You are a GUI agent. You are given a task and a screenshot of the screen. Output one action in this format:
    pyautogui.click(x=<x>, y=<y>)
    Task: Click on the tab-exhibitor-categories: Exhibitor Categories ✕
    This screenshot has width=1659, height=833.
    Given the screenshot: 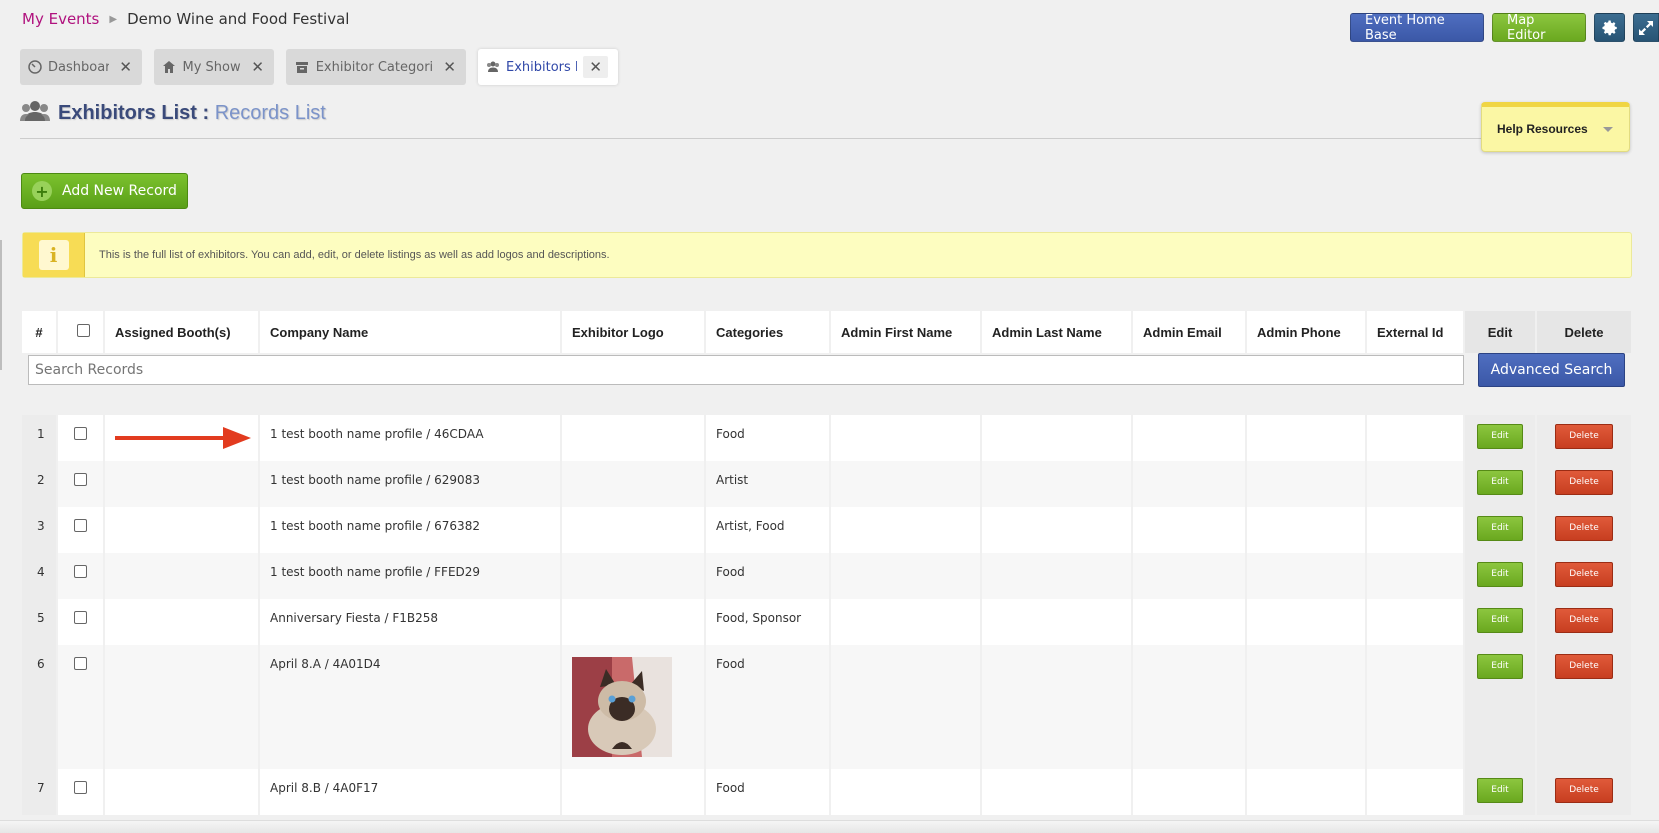 What is the action you would take?
    pyautogui.click(x=376, y=67)
    